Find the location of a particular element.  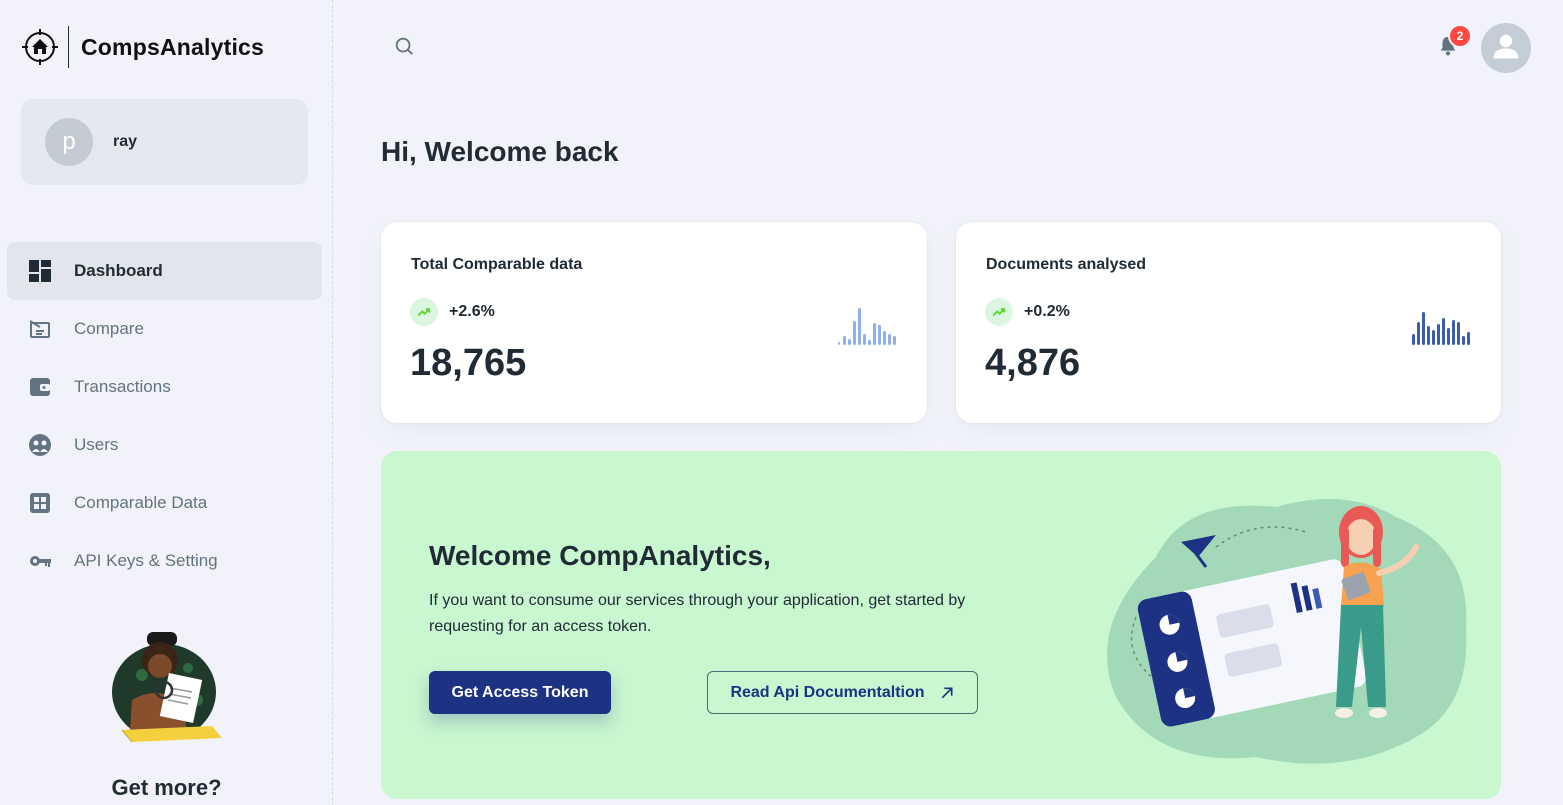

page-title: Hi, Welcome back is located at coordinates (500, 151).